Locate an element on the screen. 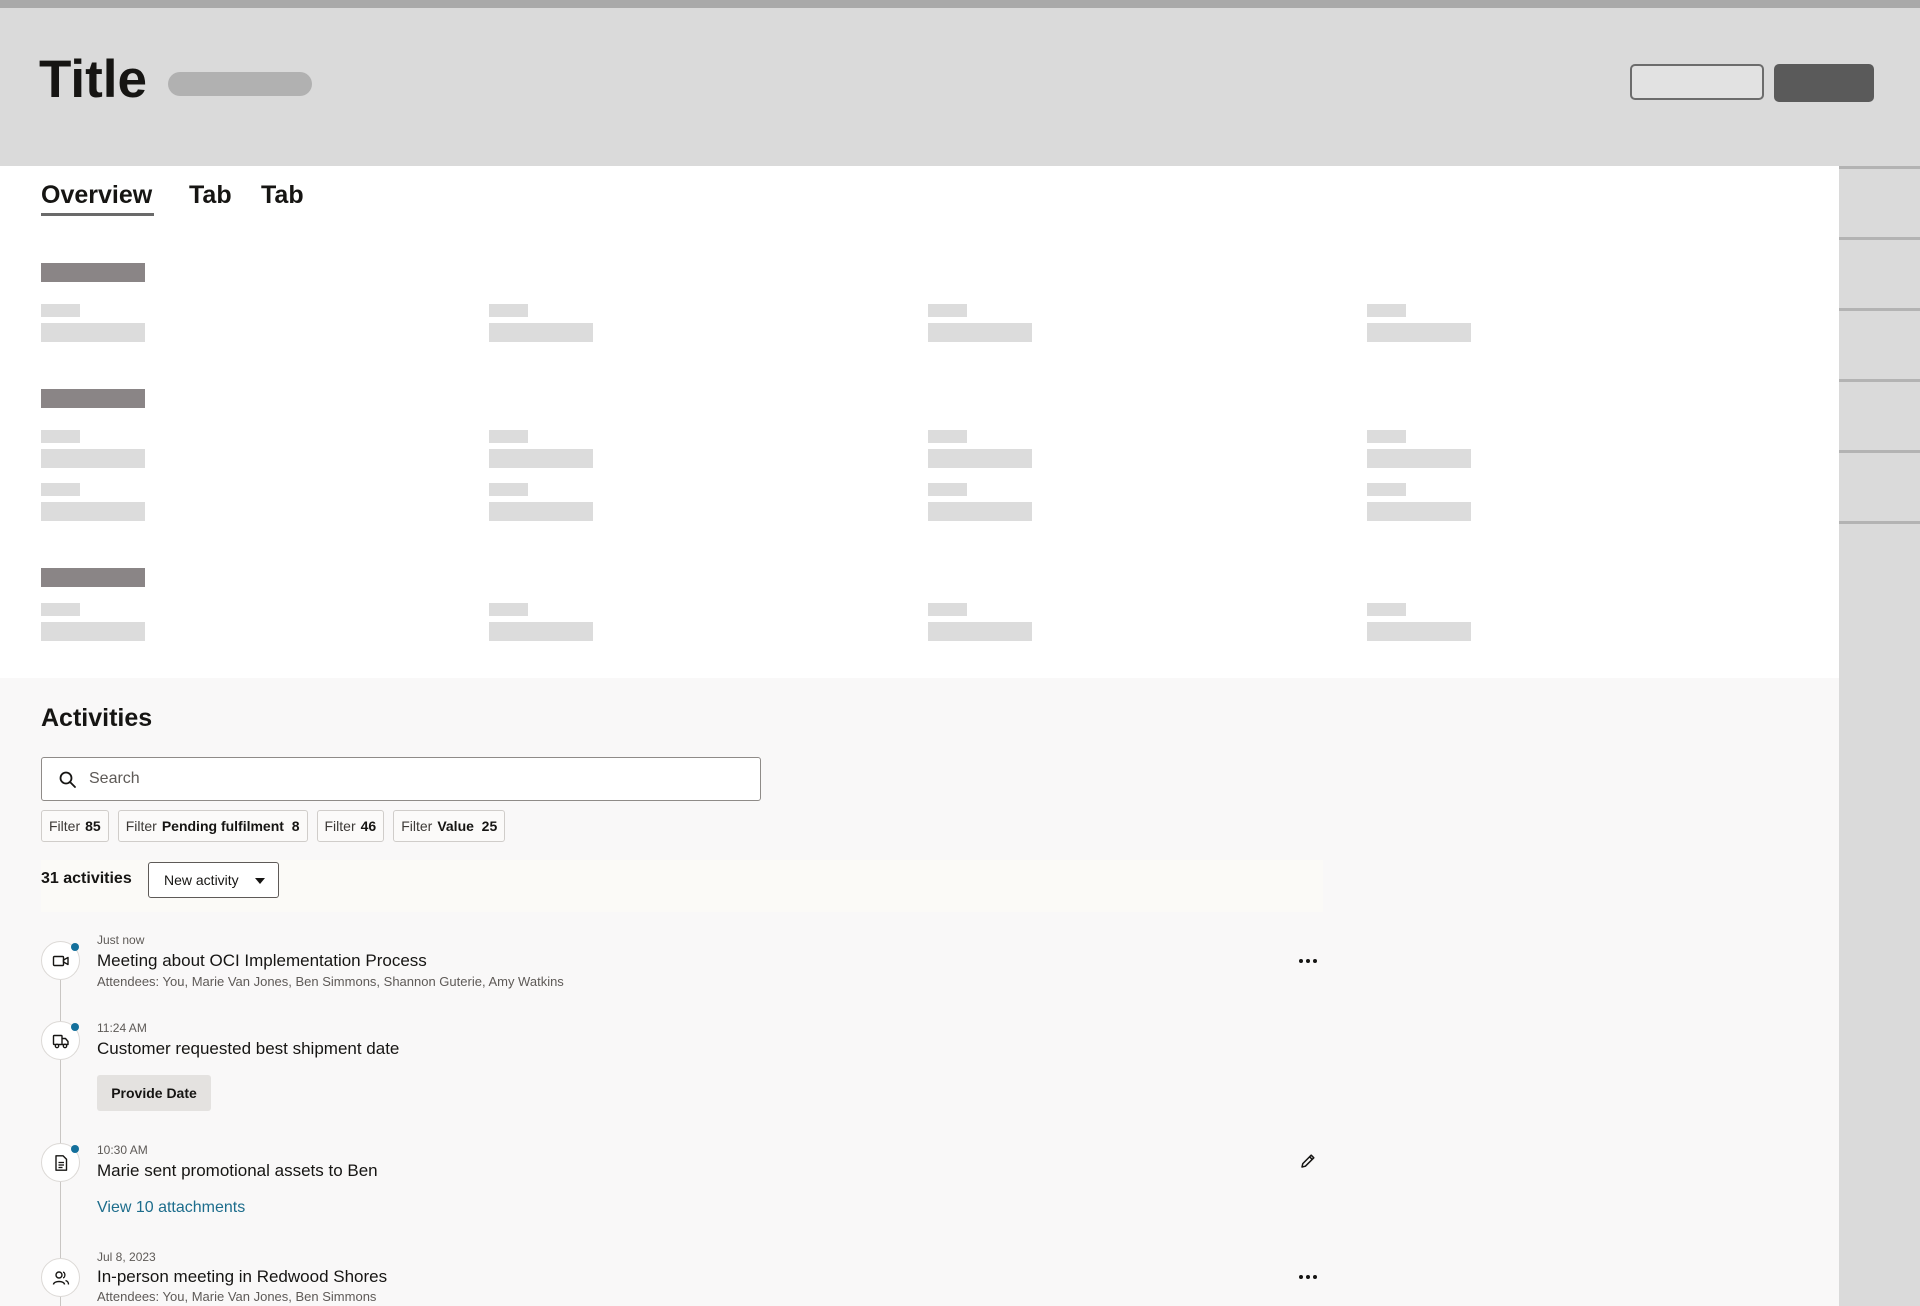 This screenshot has height=1306, width=1920. tab-second: Tab is located at coordinates (210, 195).